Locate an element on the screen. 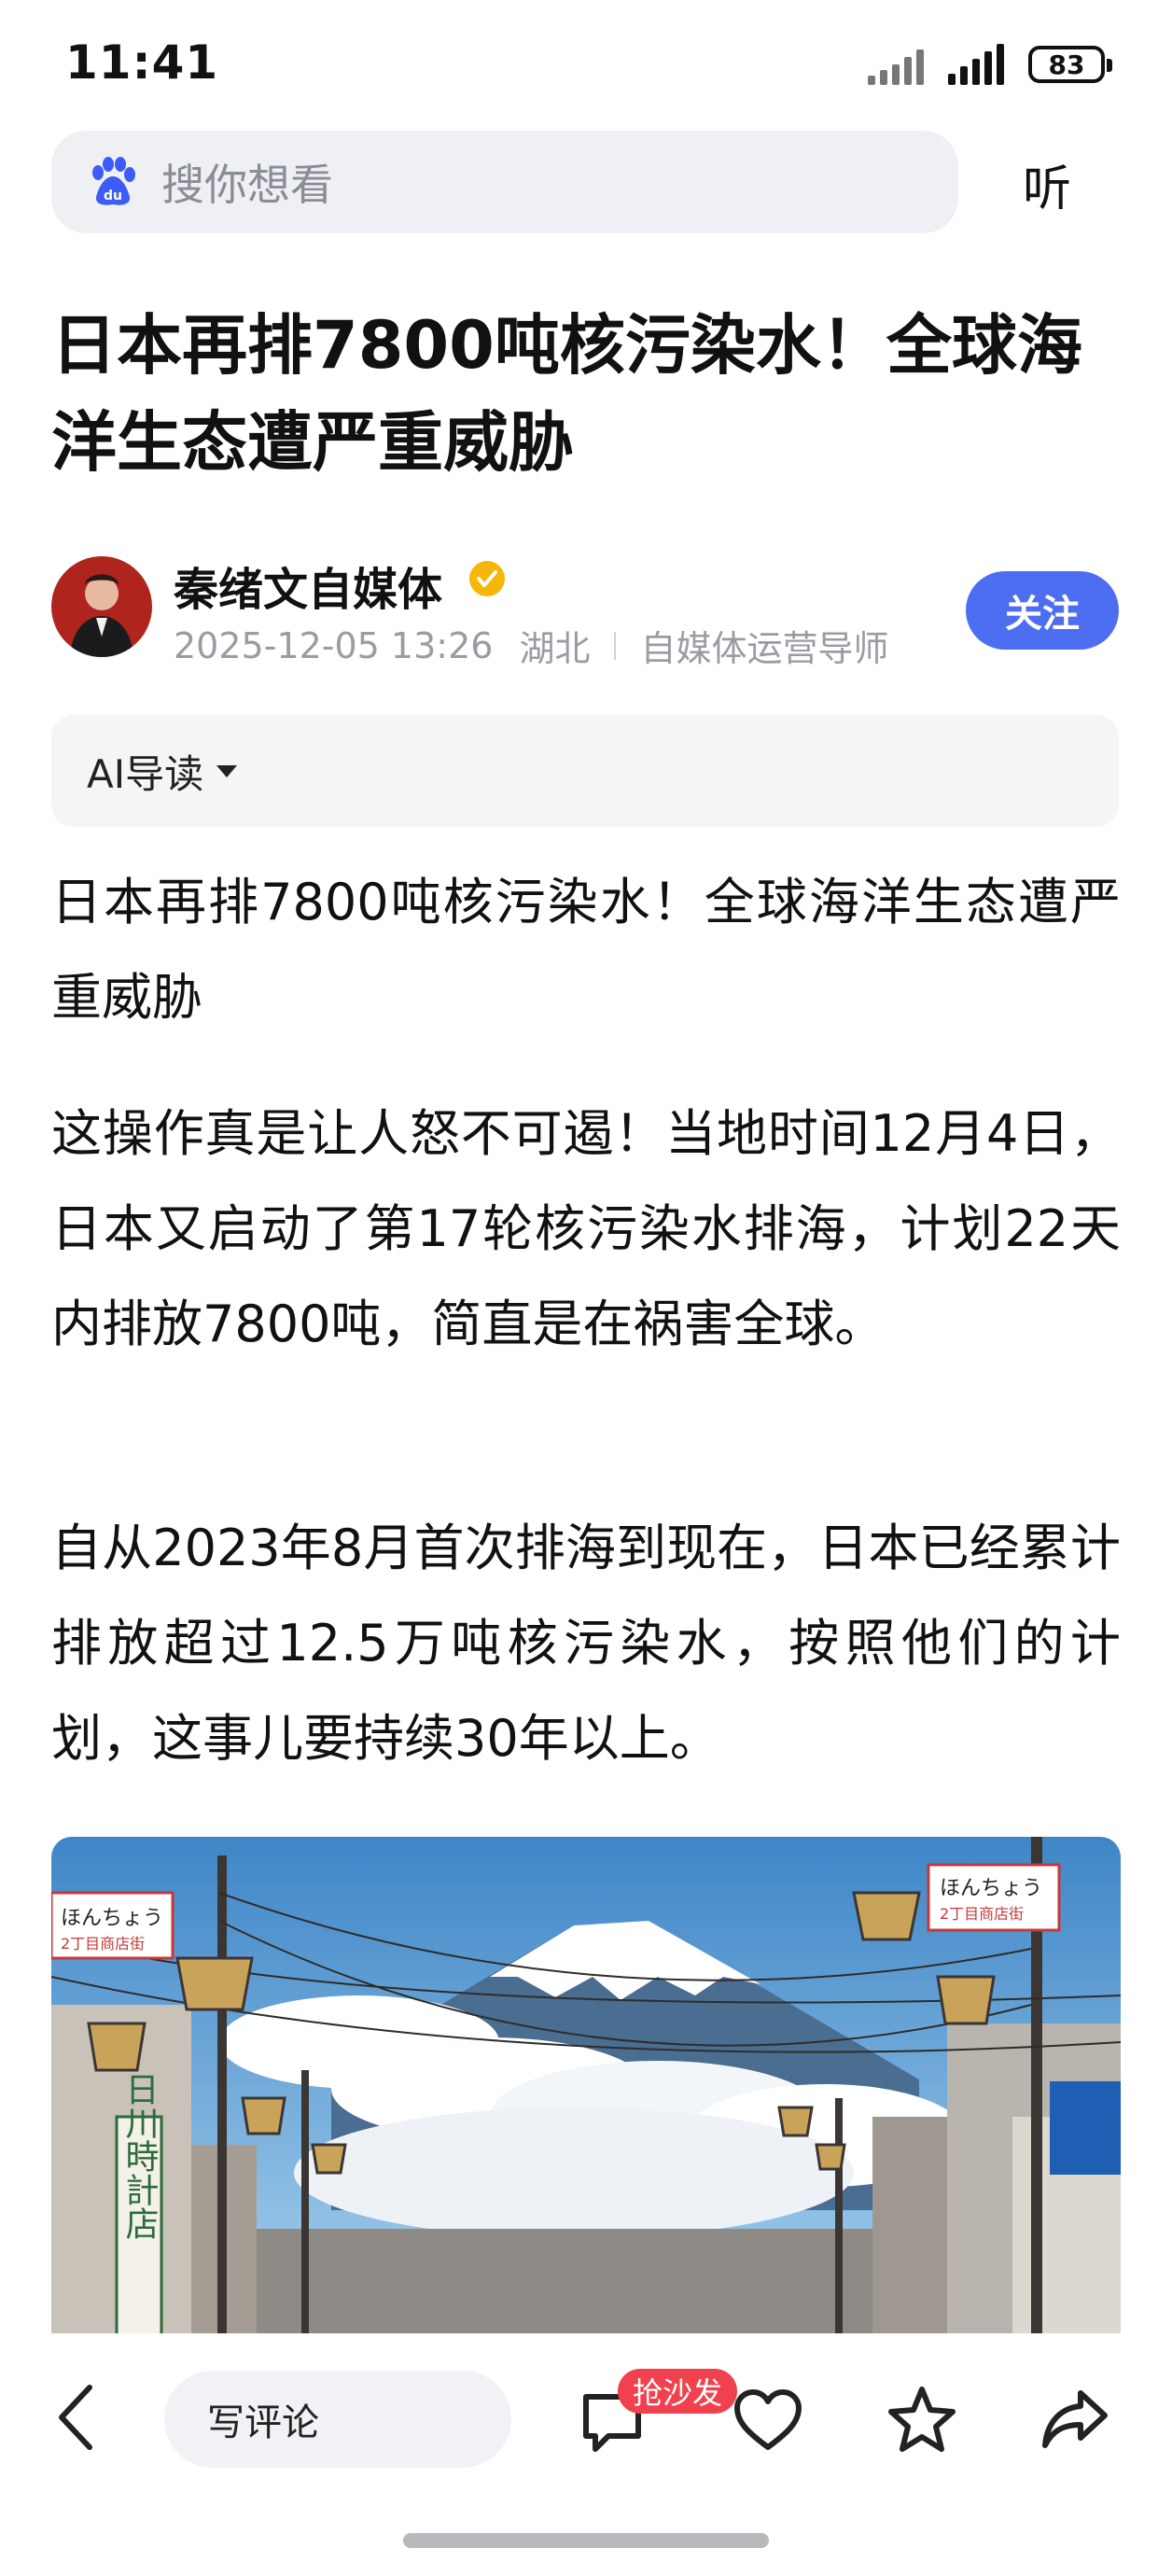 The height and width of the screenshot is (2576, 1172). publish-location: 湖北 is located at coordinates (555, 648).